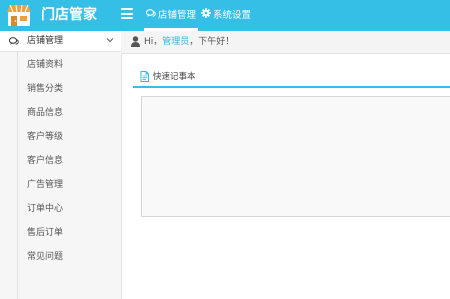 This screenshot has width=450, height=299. Describe the element at coordinates (135, 43) in the screenshot. I see `user-icon` at that location.